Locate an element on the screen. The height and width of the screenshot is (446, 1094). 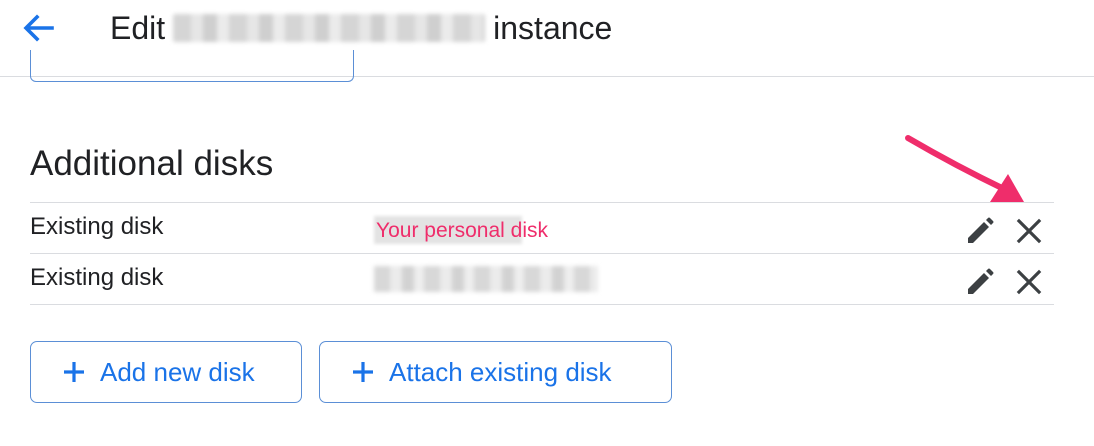
arrow-back-icon is located at coordinates (38, 28).